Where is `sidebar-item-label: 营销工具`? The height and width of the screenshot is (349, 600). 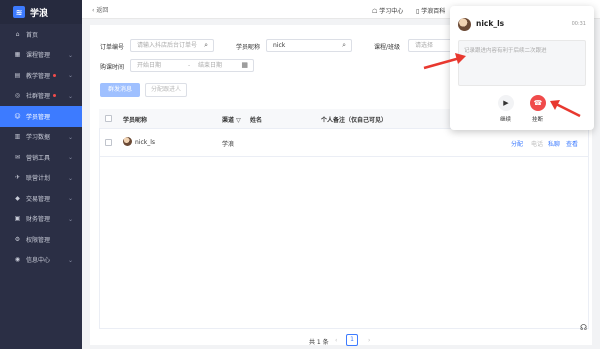 sidebar-item-label: 营销工具 is located at coordinates (38, 158).